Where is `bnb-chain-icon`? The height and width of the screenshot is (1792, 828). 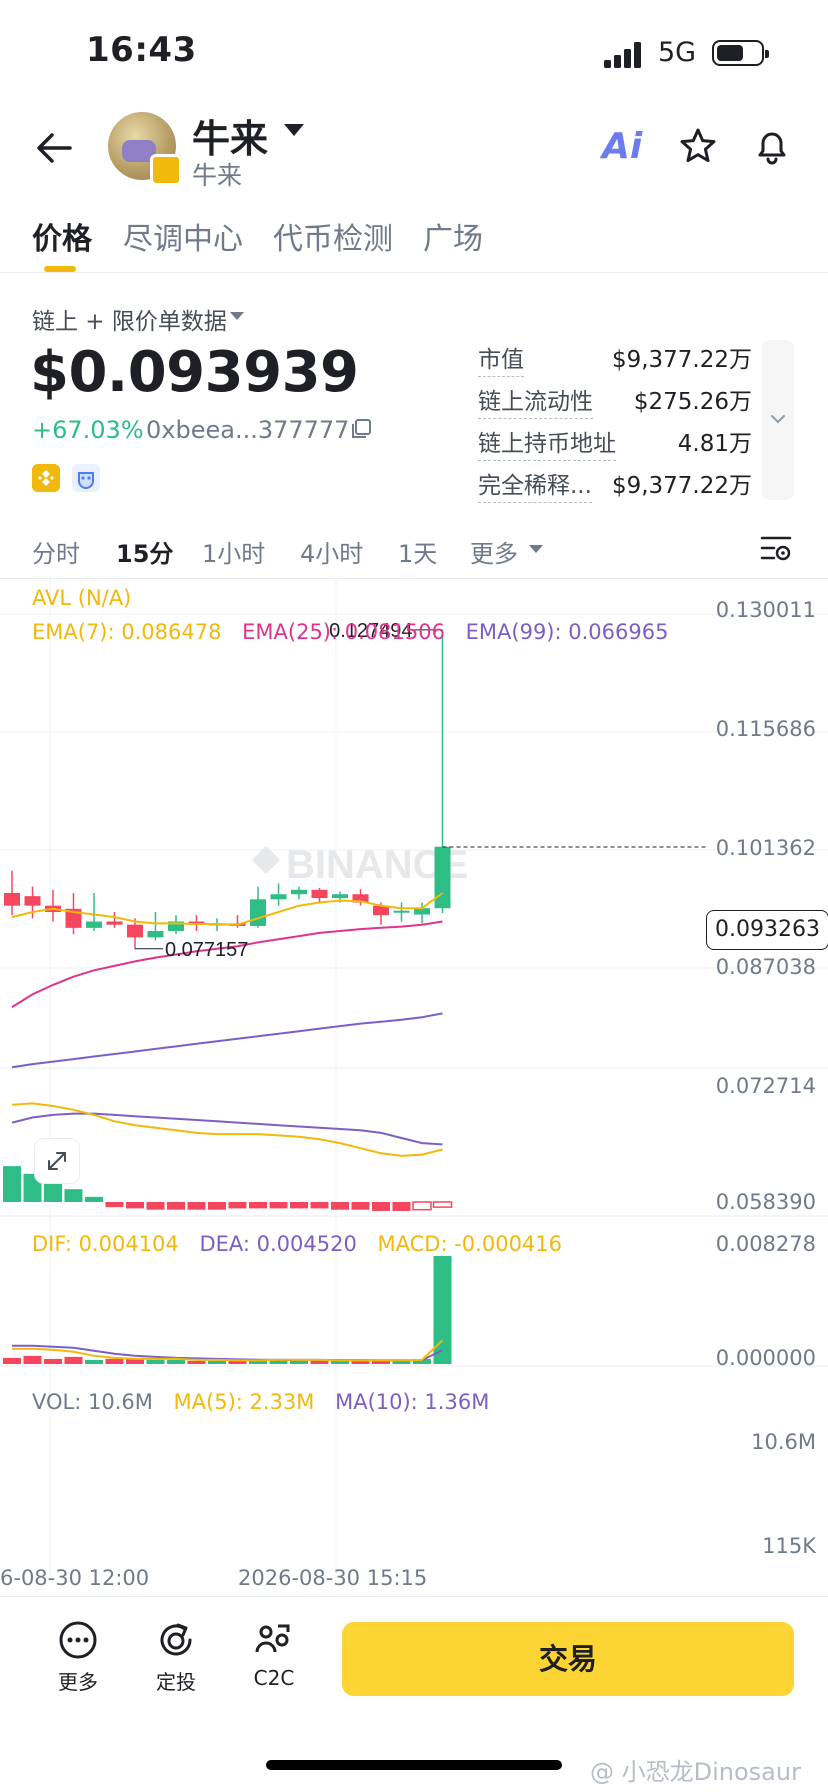 bnb-chain-icon is located at coordinates (46, 478).